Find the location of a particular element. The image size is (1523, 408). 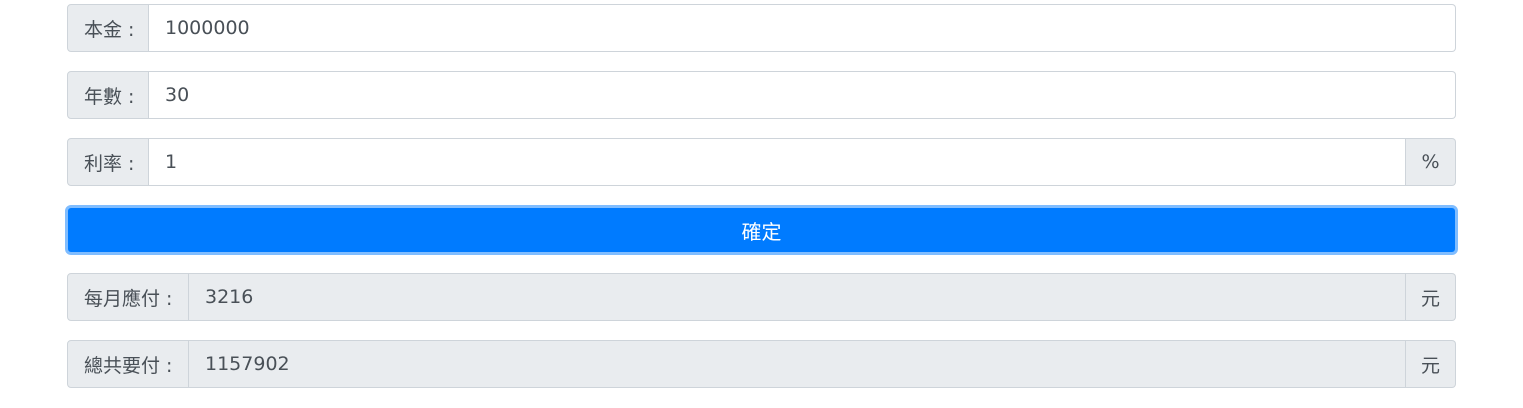

confirm-button: 確定 is located at coordinates (761, 230).